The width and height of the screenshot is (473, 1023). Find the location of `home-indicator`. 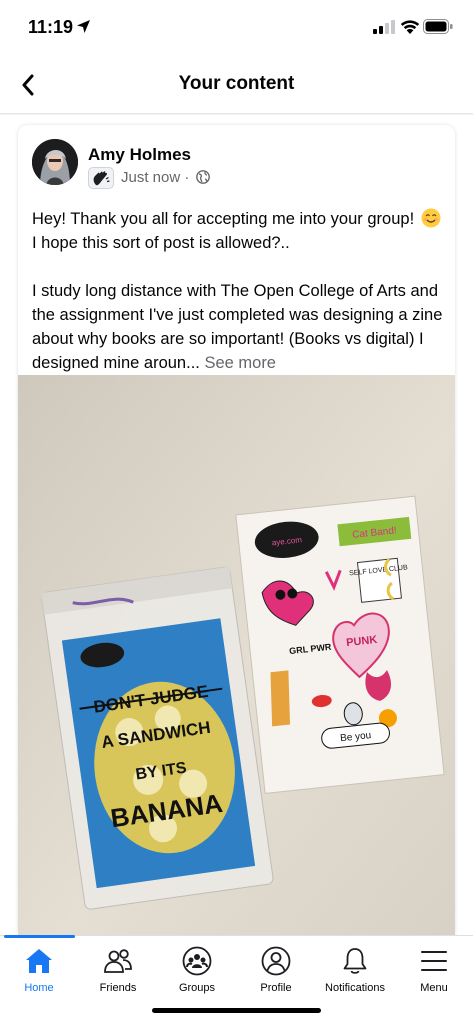

home-indicator is located at coordinates (236, 1010).